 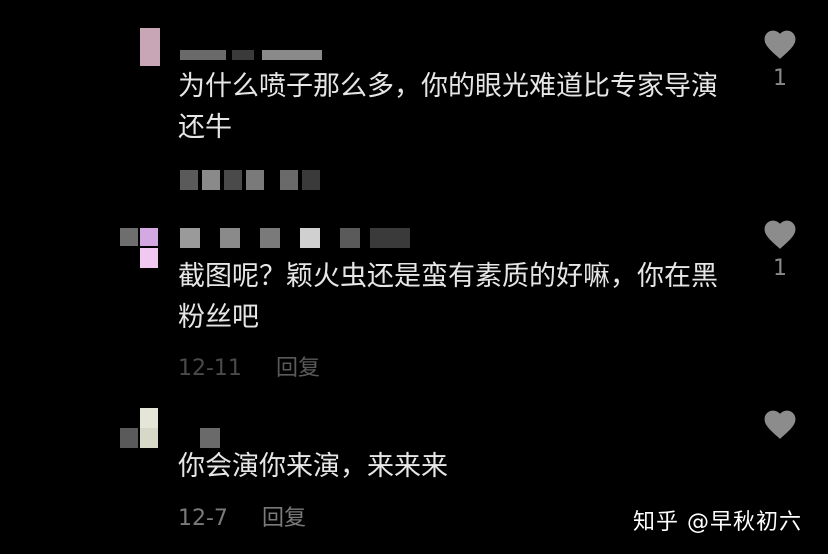 What do you see at coordinates (448, 297) in the screenshot?
I see `comment-text: 截图呢？颖火虫还是蛮有素质的好嘛，你在黑粉丝吧` at bounding box center [448, 297].